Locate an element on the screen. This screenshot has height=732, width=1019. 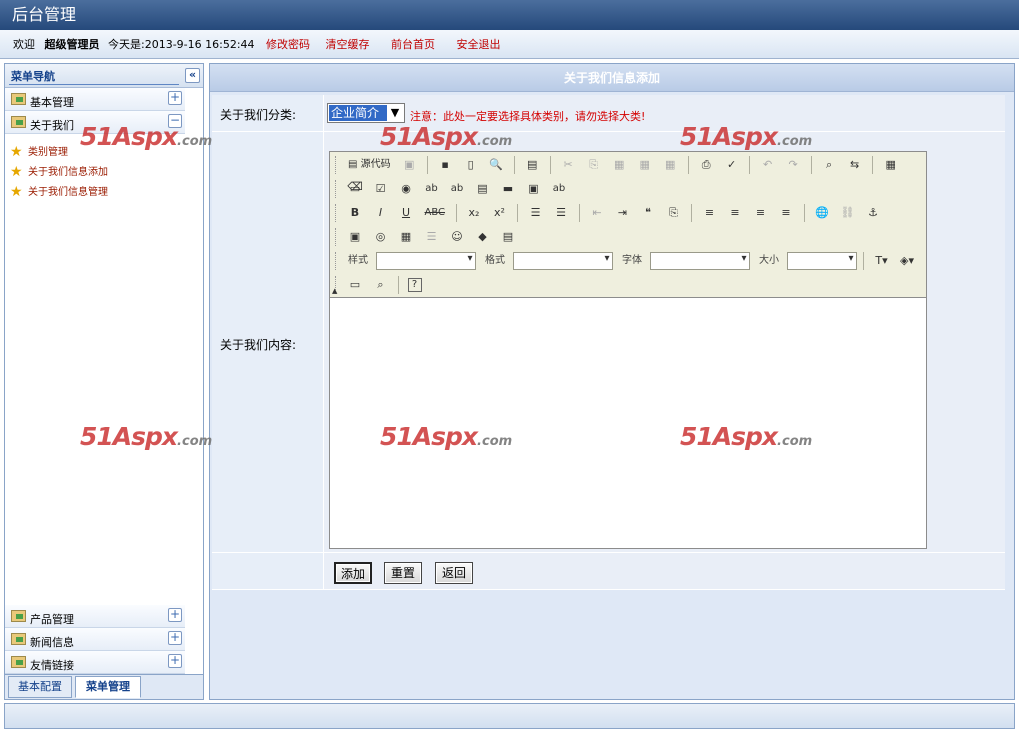
source-icon: ▤ is located at coordinates (353, 164).